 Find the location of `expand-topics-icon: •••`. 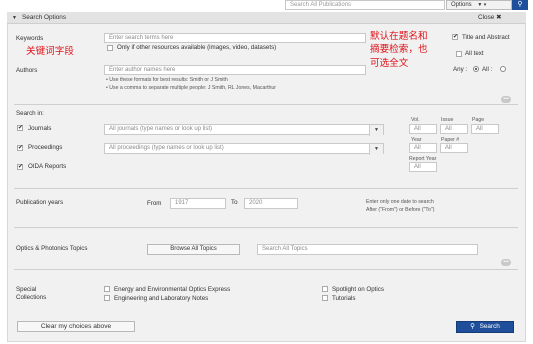

expand-topics-icon: ••• is located at coordinates (506, 262).